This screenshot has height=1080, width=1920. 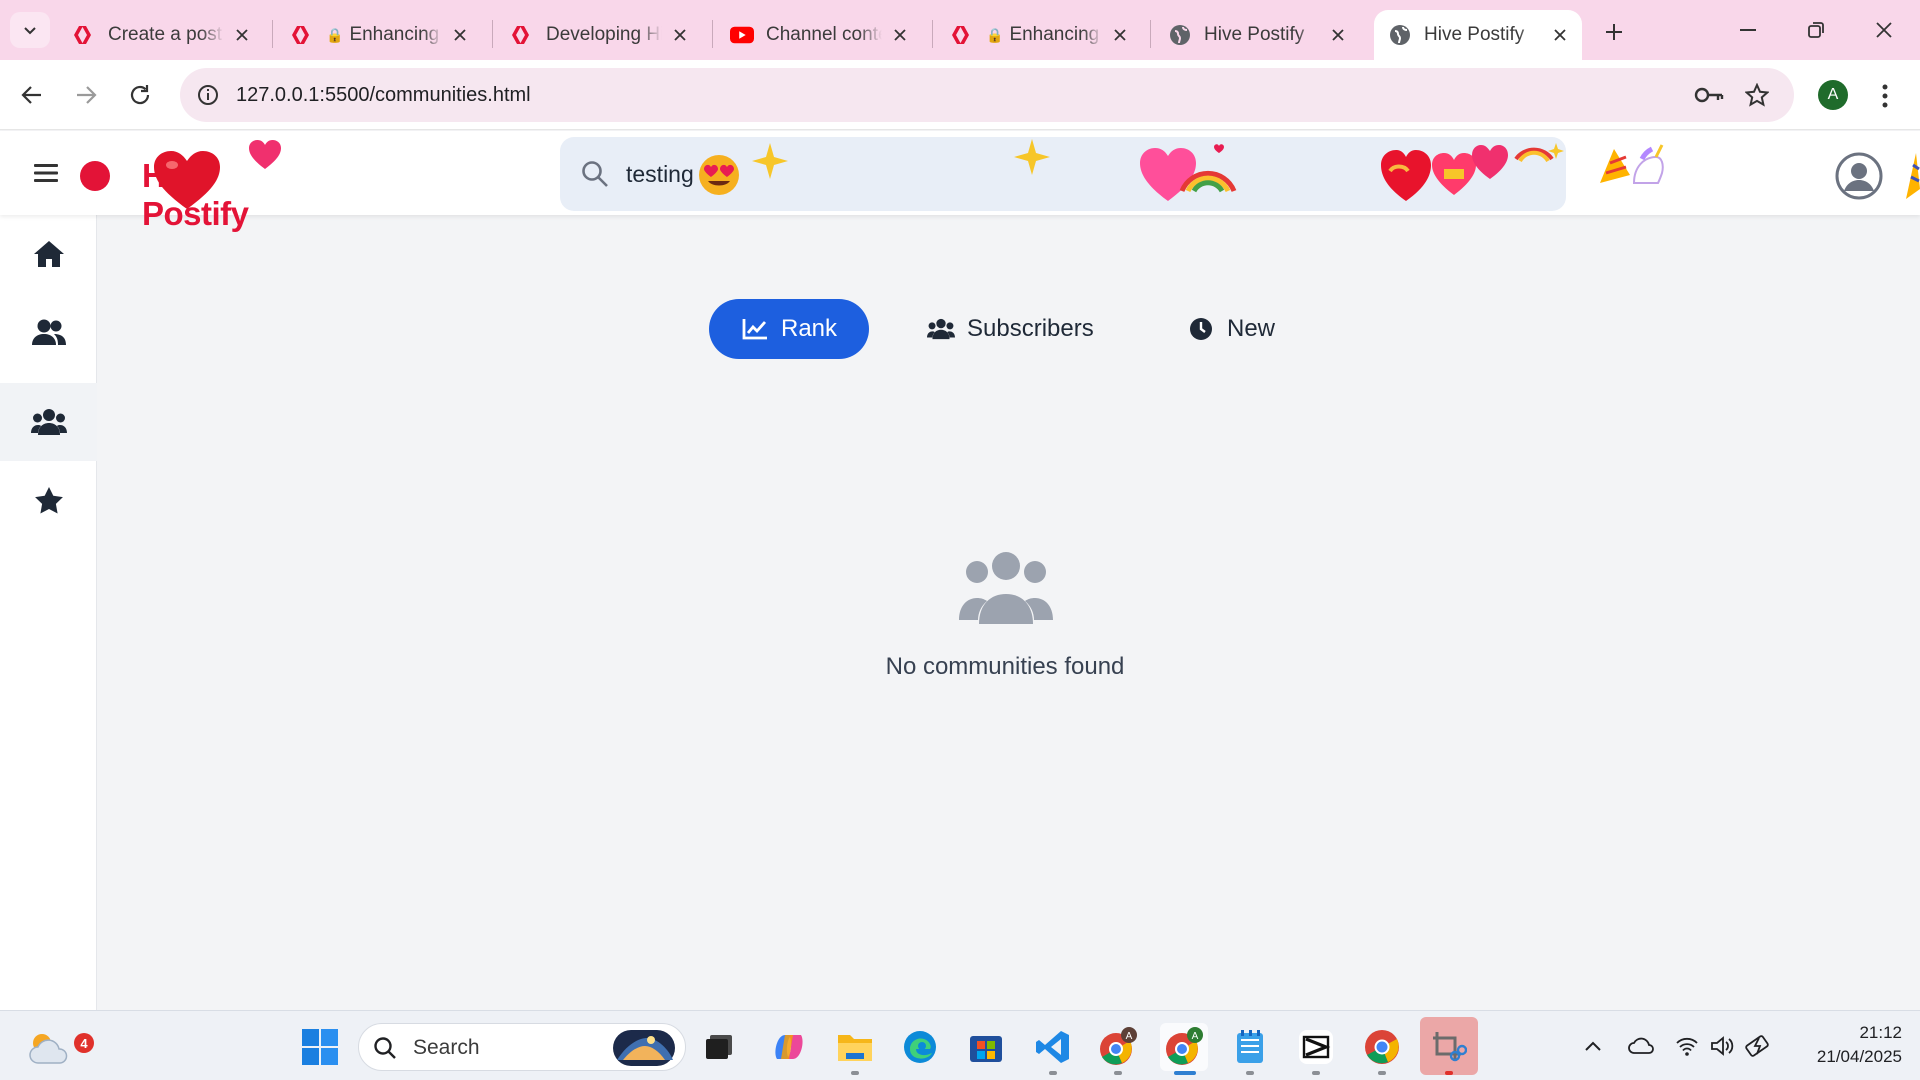 What do you see at coordinates (987, 95) in the screenshot?
I see `address-bar: 127.0.0.1:5500/communities.html` at bounding box center [987, 95].